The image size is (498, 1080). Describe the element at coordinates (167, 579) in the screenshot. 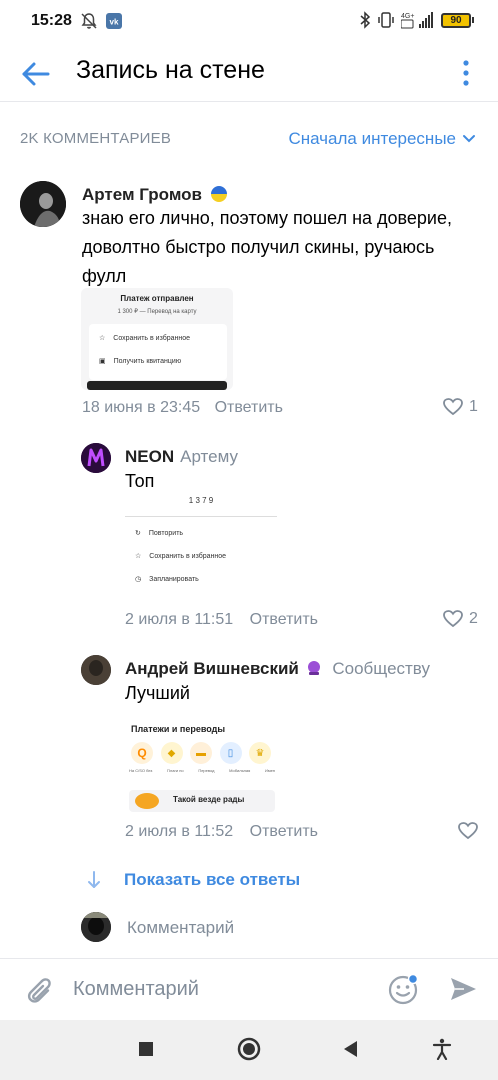

I see `attachment-row: ◷ Запланировать` at that location.